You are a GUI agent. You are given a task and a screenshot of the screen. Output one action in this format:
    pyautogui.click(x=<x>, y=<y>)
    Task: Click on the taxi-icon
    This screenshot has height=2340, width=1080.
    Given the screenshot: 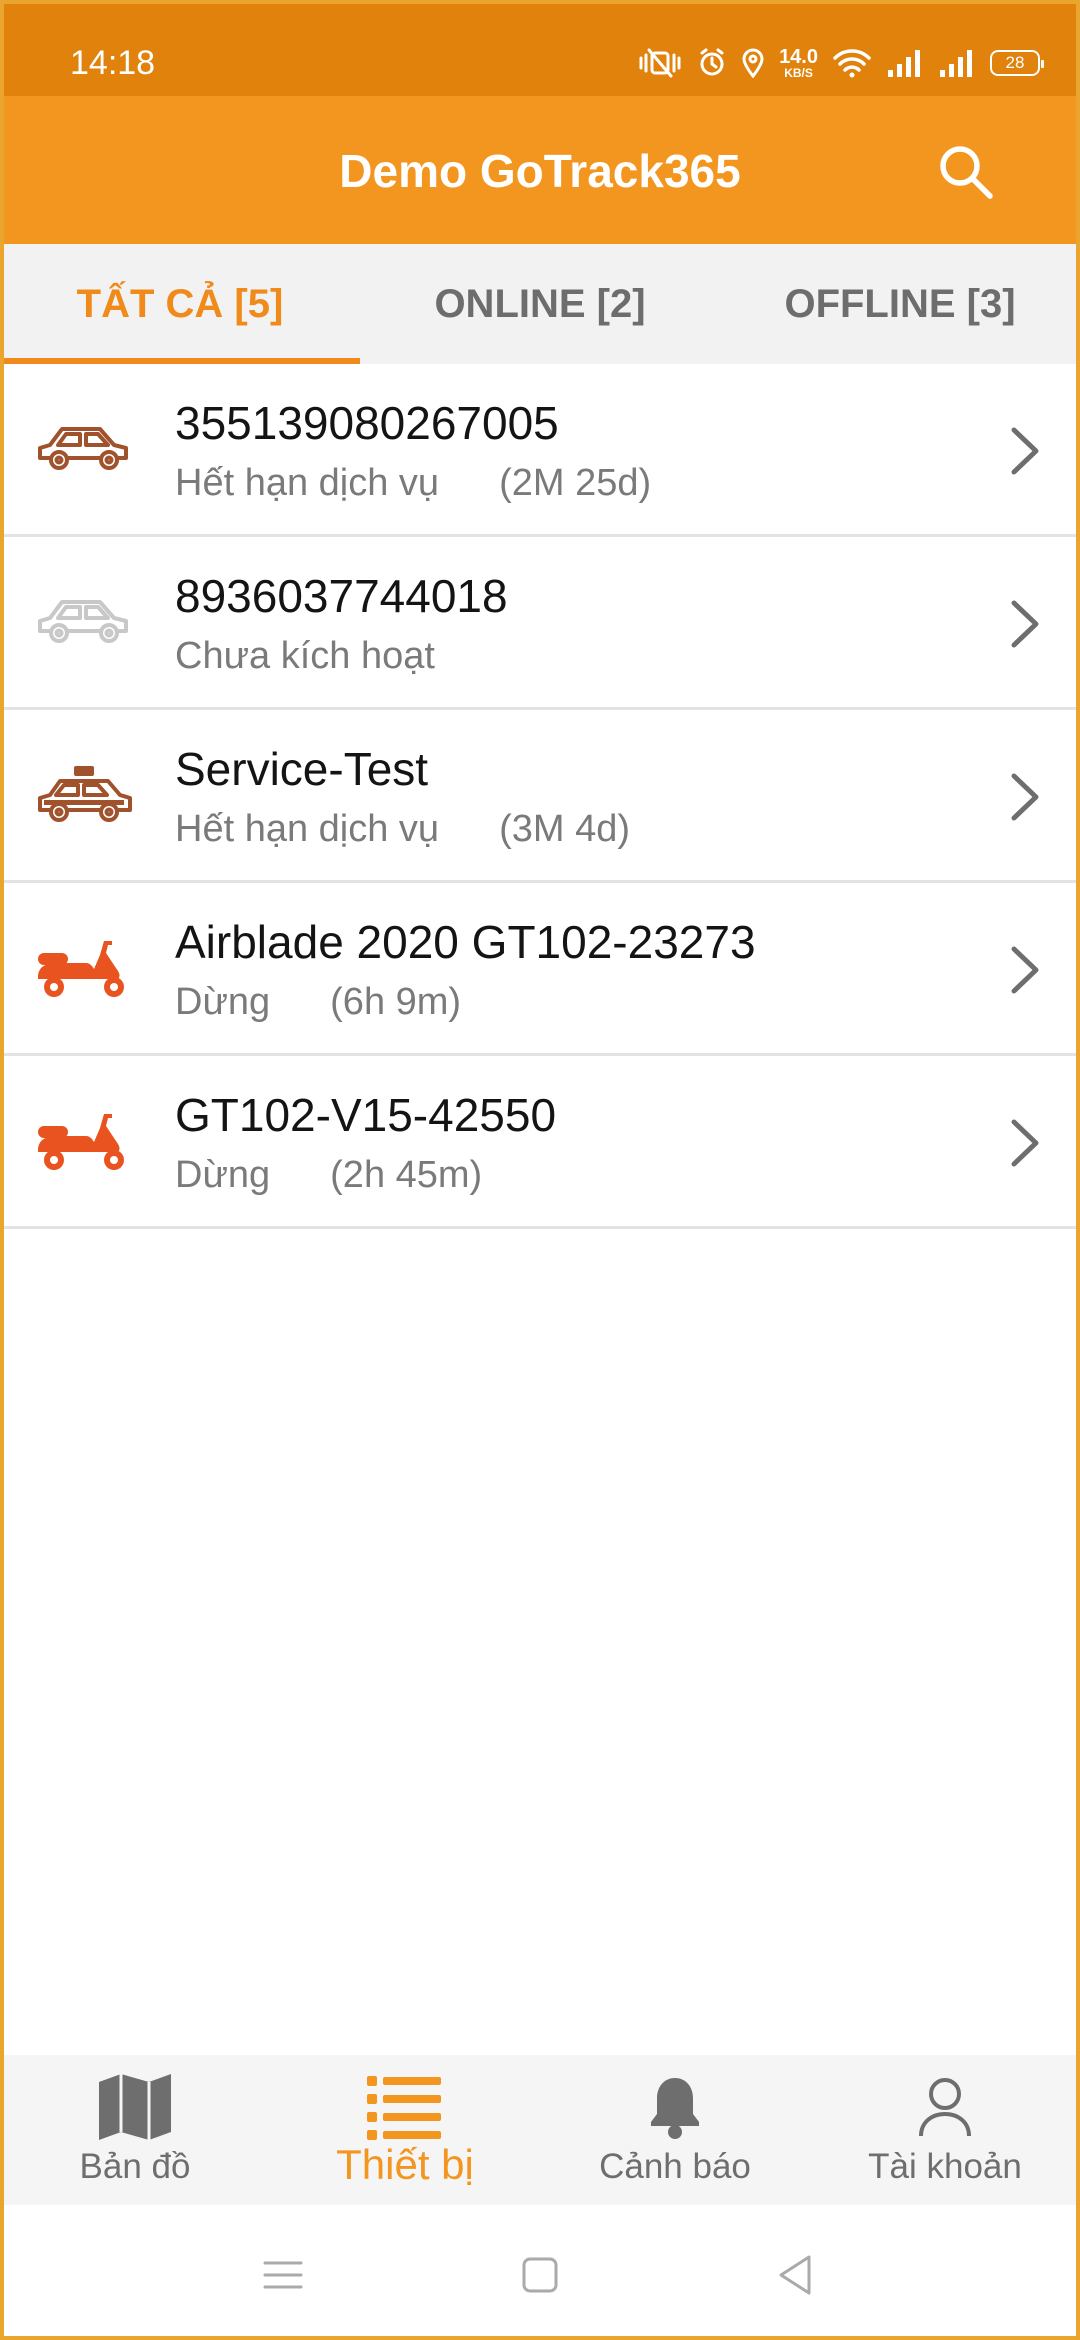 What is the action you would take?
    pyautogui.click(x=84, y=795)
    